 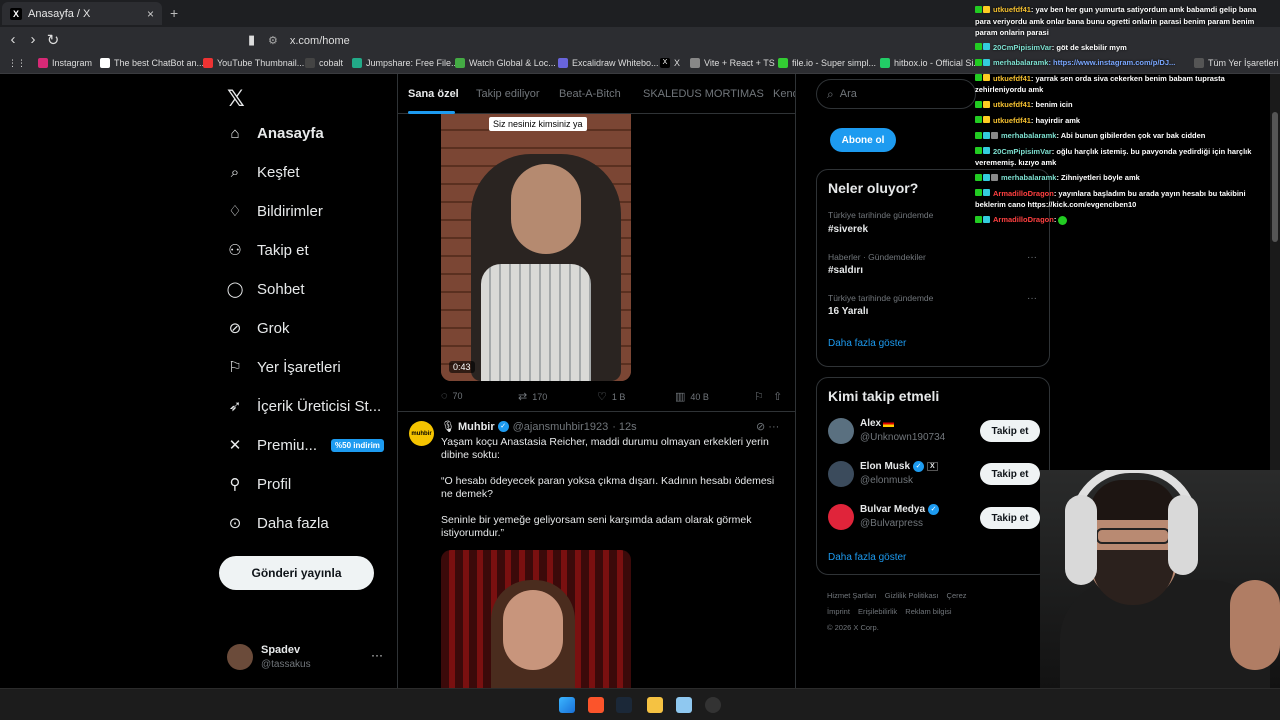 I want to click on tweet-video: Siz nesiniz kimsiniz ya 0:43, so click(x=536, y=247).